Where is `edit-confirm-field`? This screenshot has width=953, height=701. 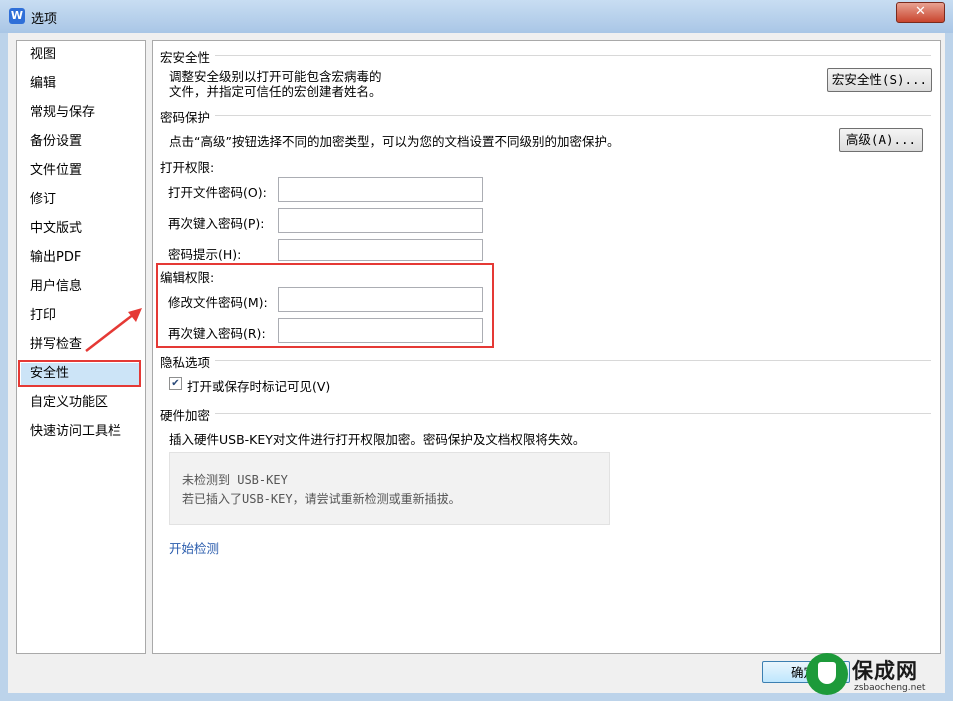
edit-confirm-field is located at coordinates (380, 330).